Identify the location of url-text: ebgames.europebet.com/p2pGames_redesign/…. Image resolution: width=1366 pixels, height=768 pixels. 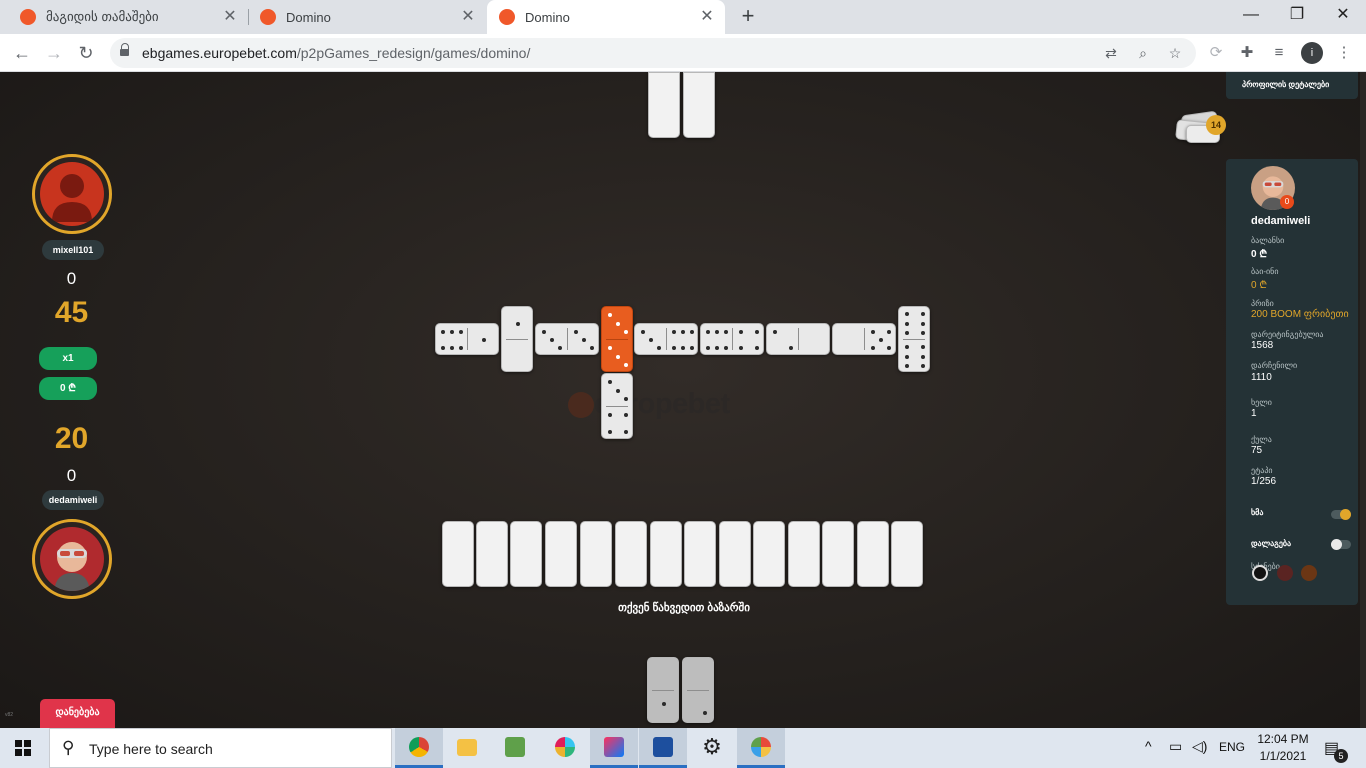
(336, 53).